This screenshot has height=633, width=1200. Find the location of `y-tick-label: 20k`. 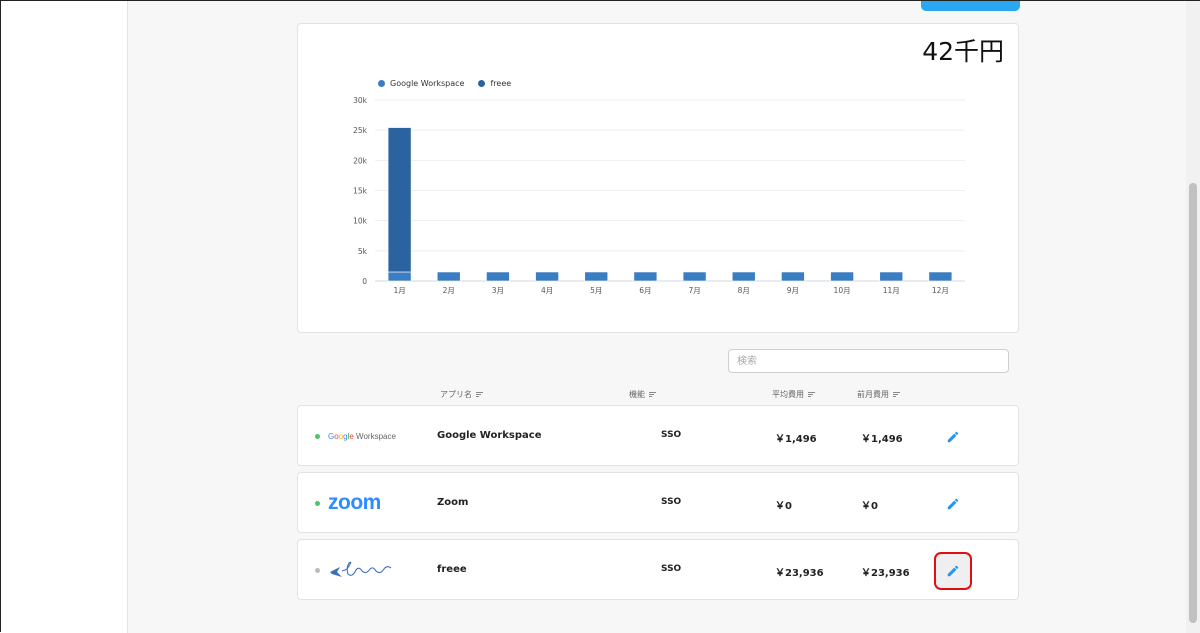

y-tick-label: 20k is located at coordinates (360, 160).